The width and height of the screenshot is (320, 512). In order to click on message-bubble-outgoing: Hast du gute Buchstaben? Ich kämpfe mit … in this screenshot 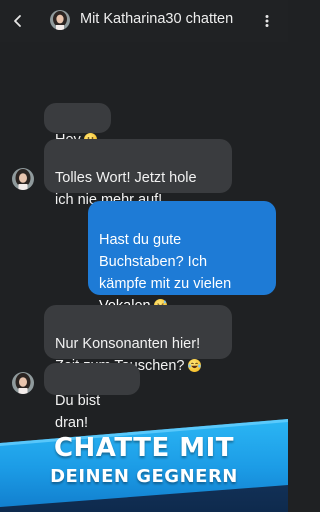, I will do `click(182, 257)`.